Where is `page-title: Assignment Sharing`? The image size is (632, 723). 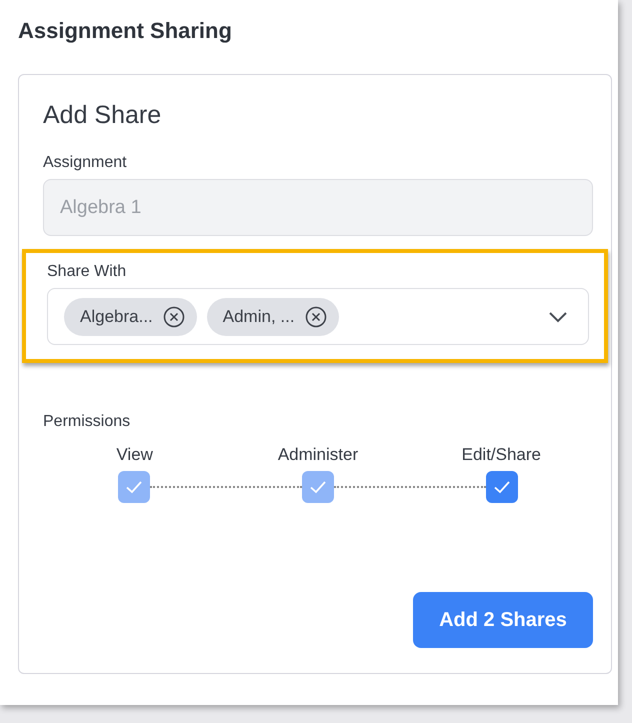 page-title: Assignment Sharing is located at coordinates (125, 31).